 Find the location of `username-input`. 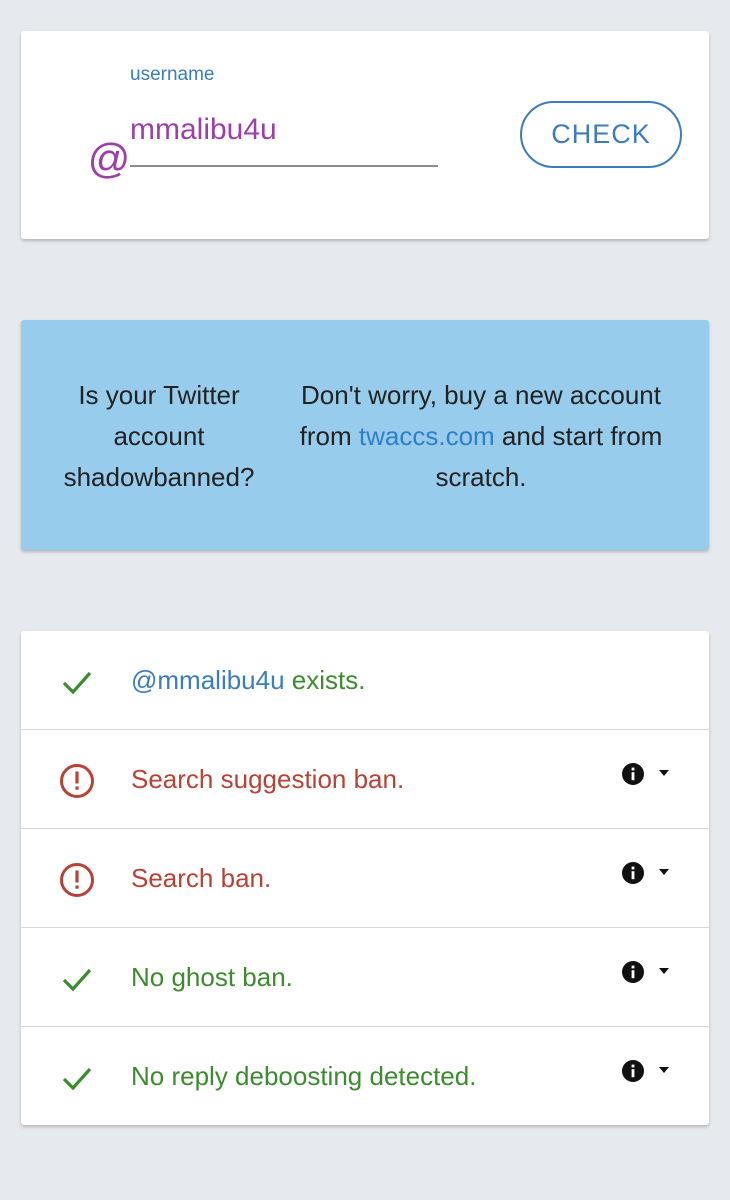

username-input is located at coordinates (284, 136).